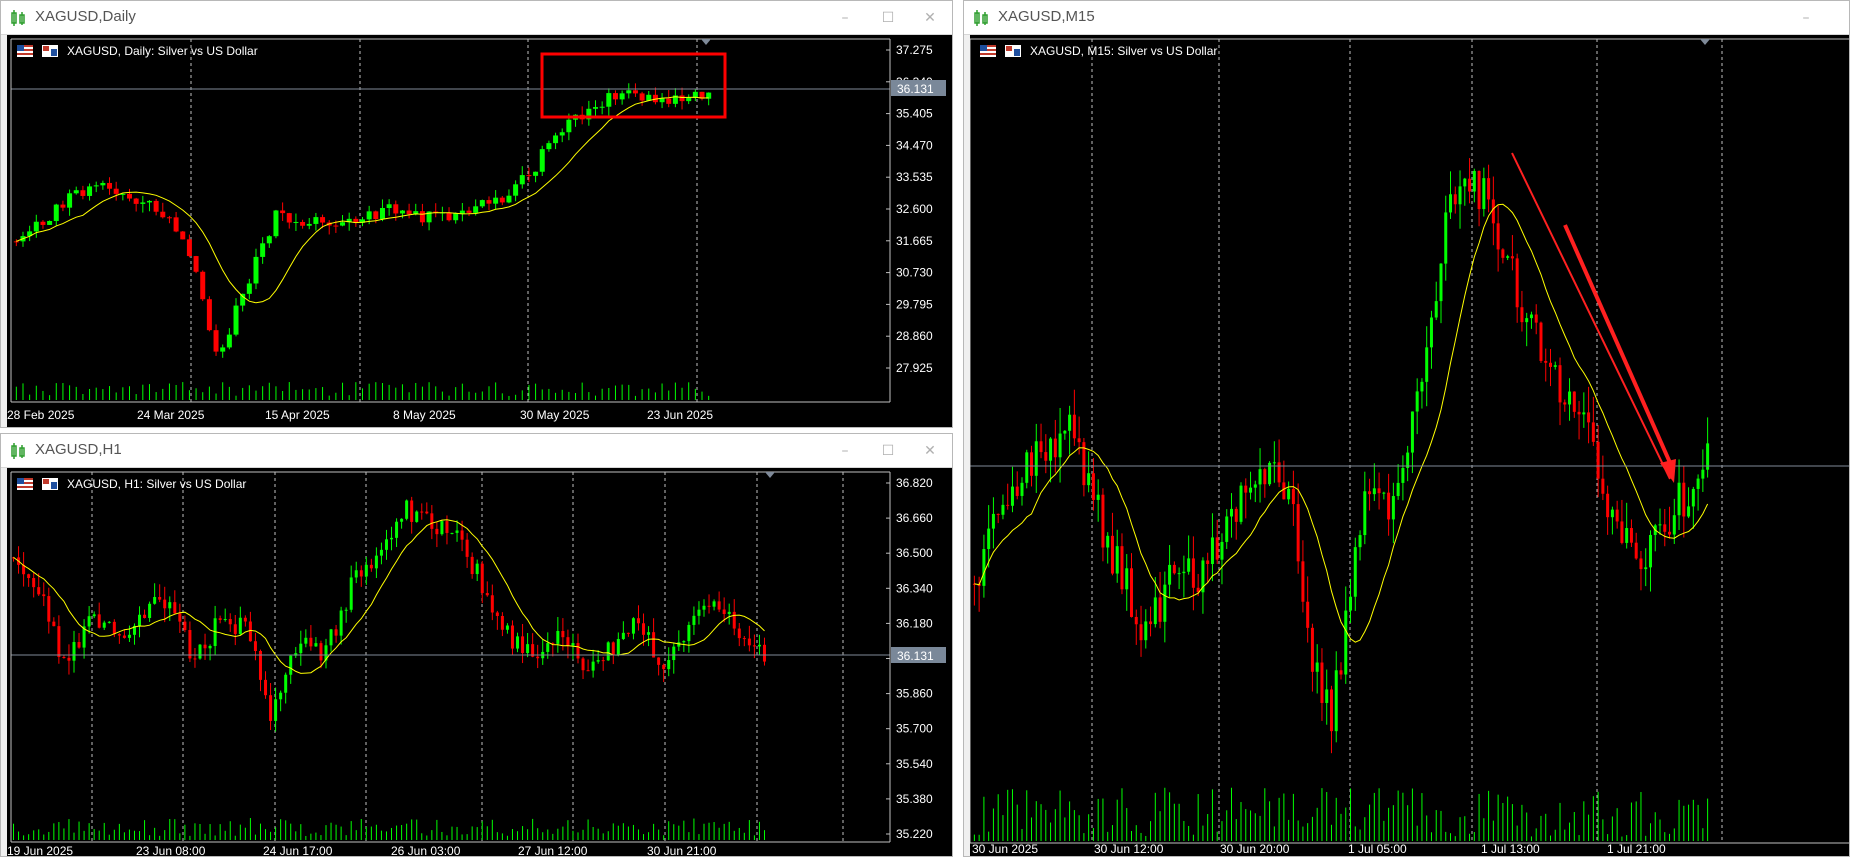 The width and height of the screenshot is (1850, 857). Describe the element at coordinates (476, 18) in the screenshot. I see `window-titlebar: XAGUSD,Daily – ☐ ✕` at that location.